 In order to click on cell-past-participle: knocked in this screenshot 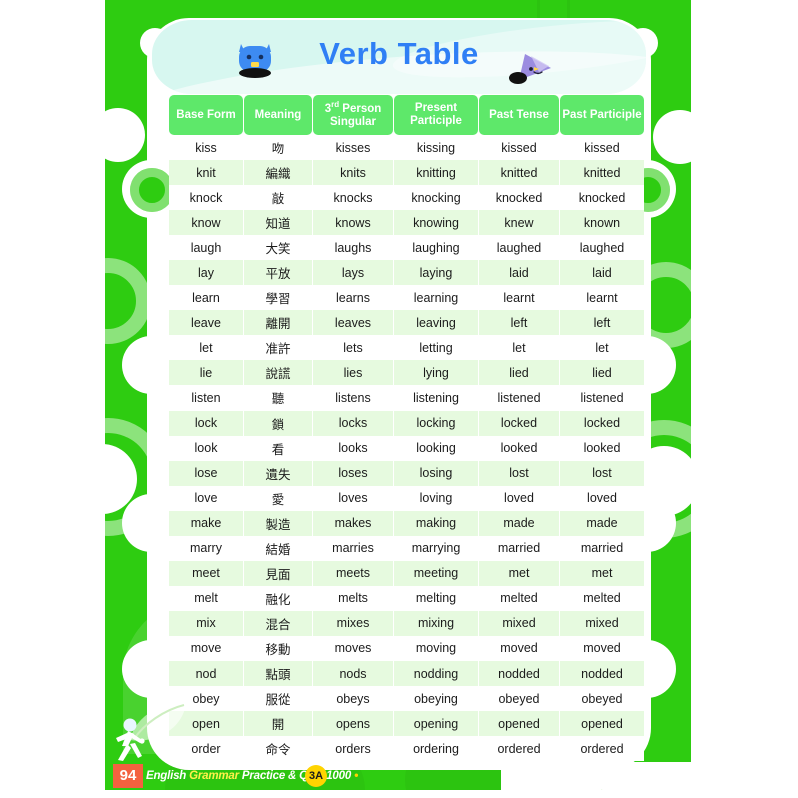, I will do `click(602, 198)`.